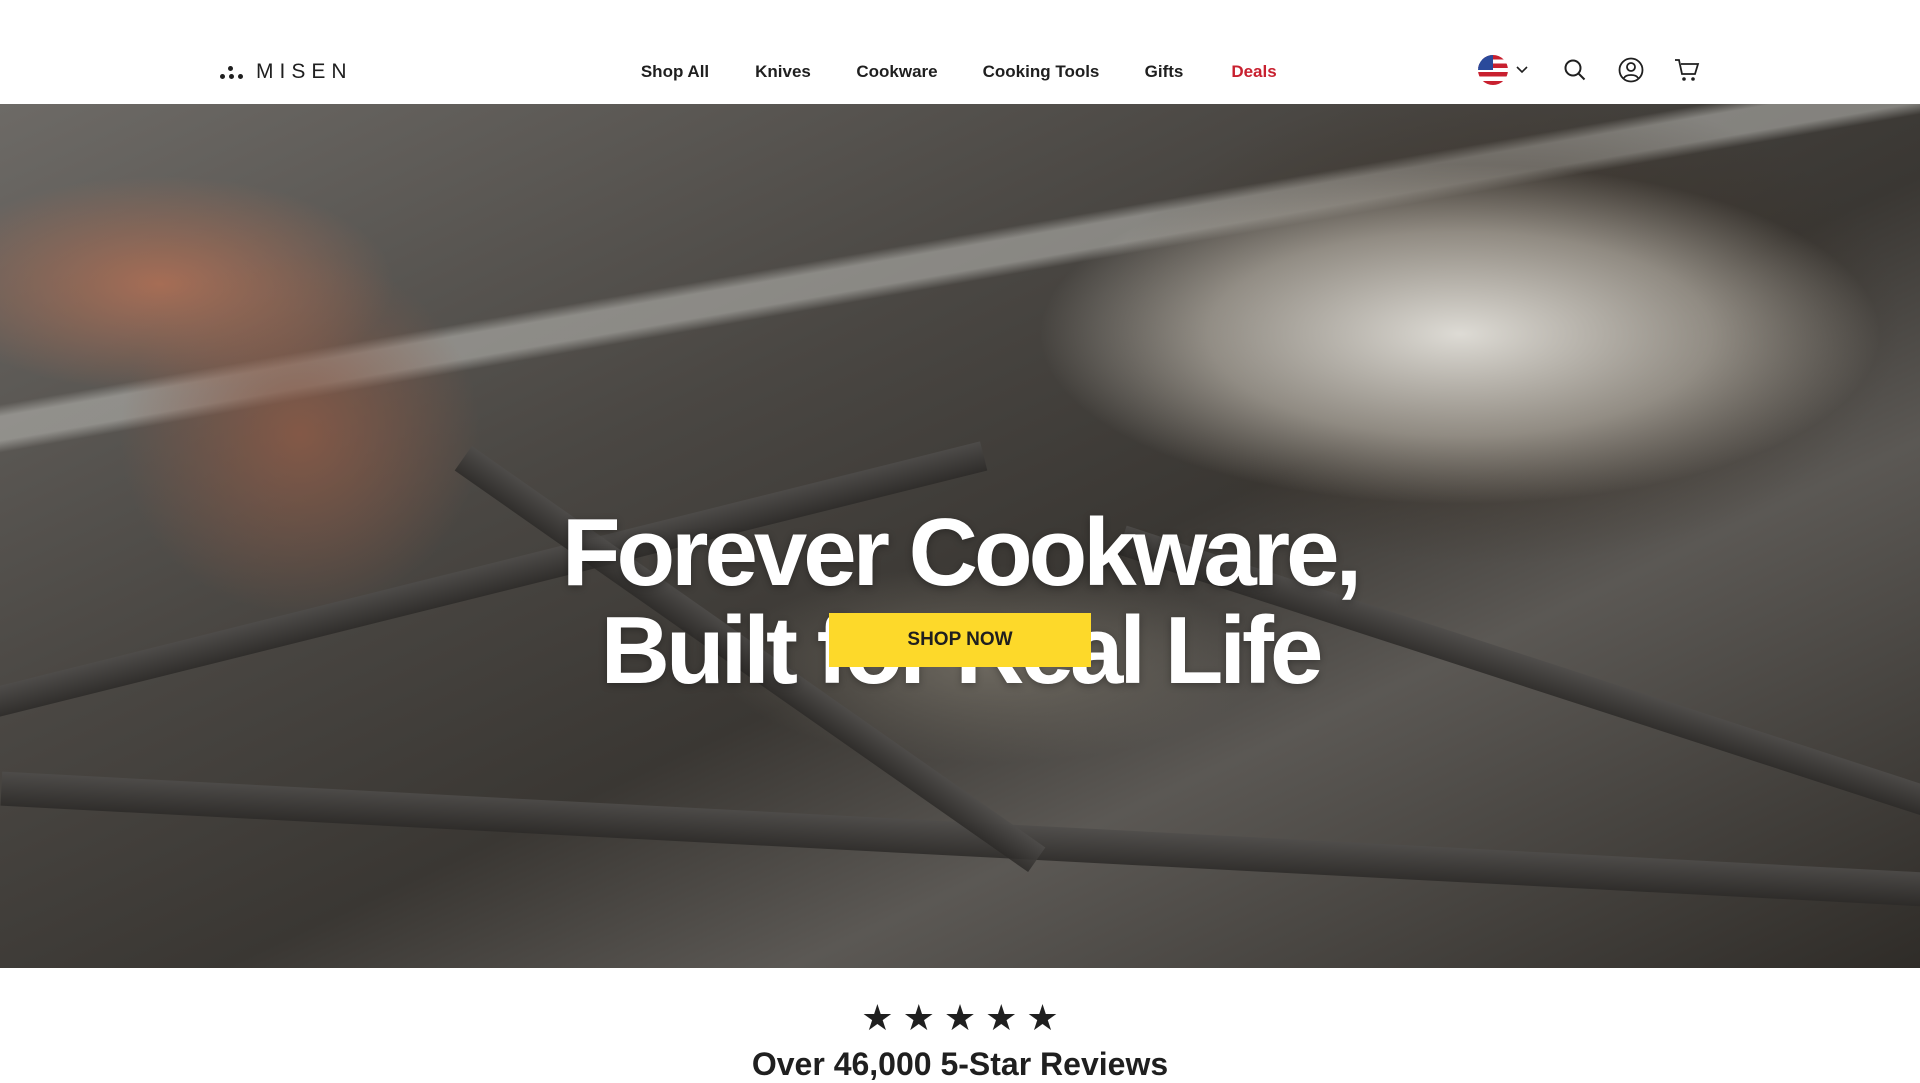 This screenshot has width=1920, height=1083. I want to click on search-button, so click(1575, 70).